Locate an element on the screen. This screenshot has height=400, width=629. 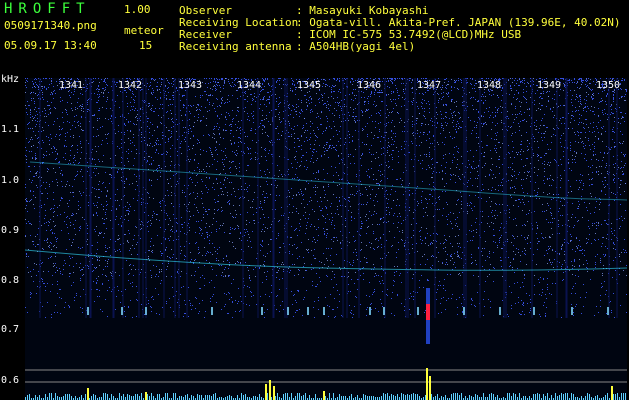
carrier-trace is located at coordinates (326, 260).